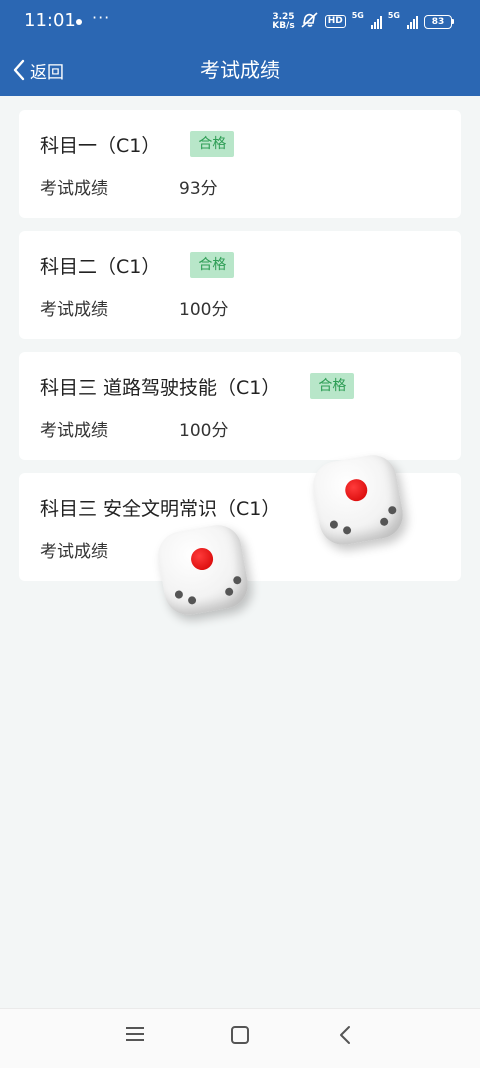  Describe the element at coordinates (101, 17) in the screenshot. I see `status-more: ···` at that location.